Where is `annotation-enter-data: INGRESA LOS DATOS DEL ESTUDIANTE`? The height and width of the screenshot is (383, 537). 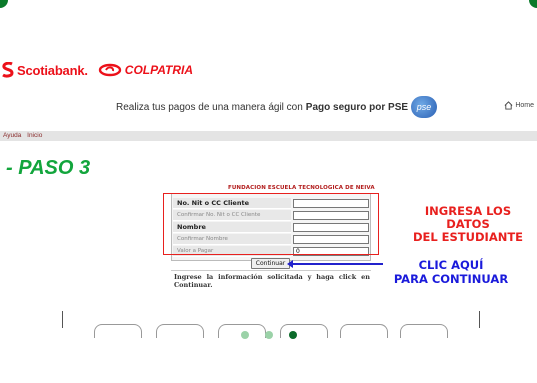 annotation-enter-data: INGRESA LOS DATOS DEL ESTUDIANTE is located at coordinates (468, 224).